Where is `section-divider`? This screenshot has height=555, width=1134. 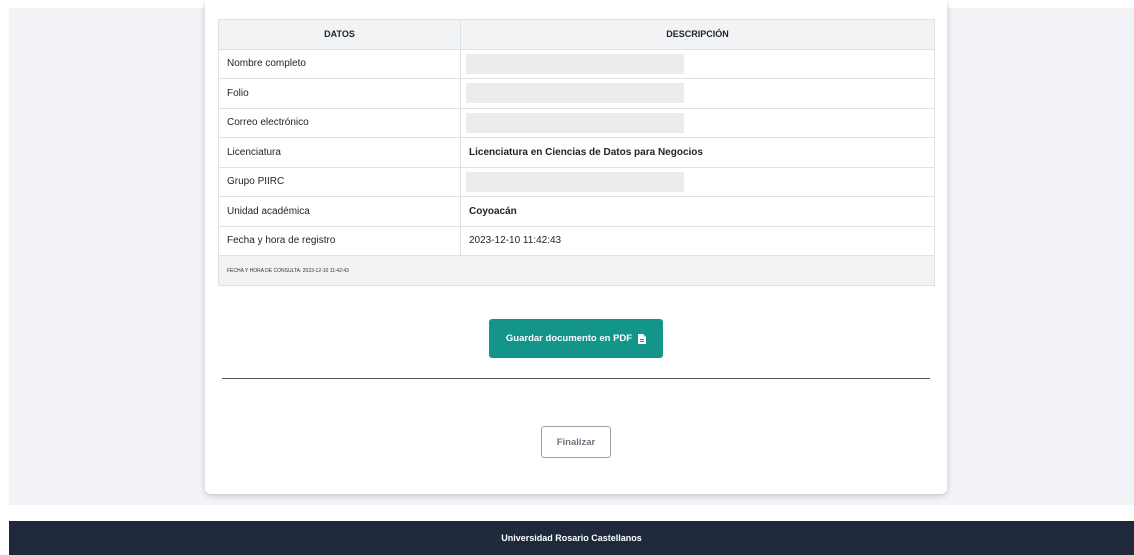
section-divider is located at coordinates (576, 378).